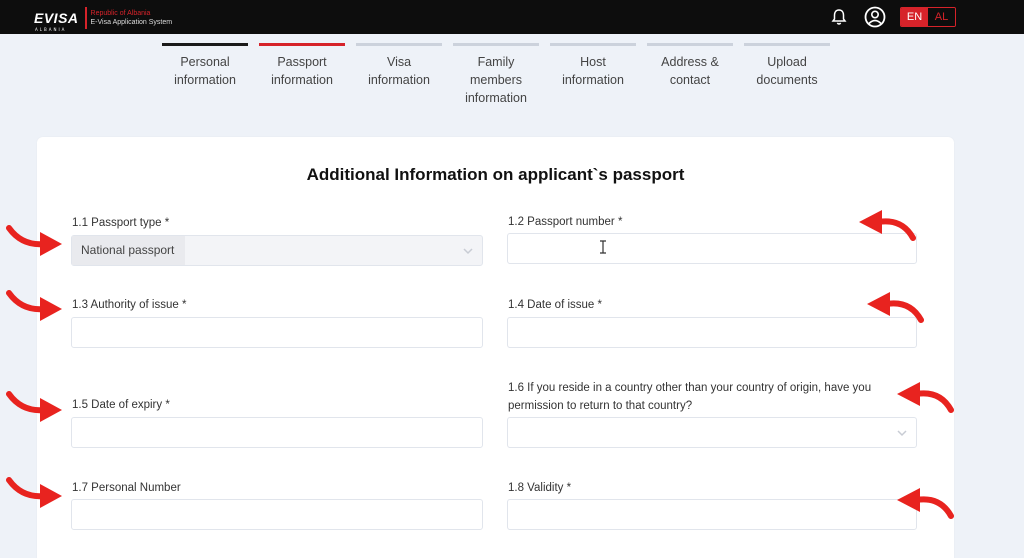 The height and width of the screenshot is (558, 1024). I want to click on logo-line-1: Republic of Albania, so click(120, 13).